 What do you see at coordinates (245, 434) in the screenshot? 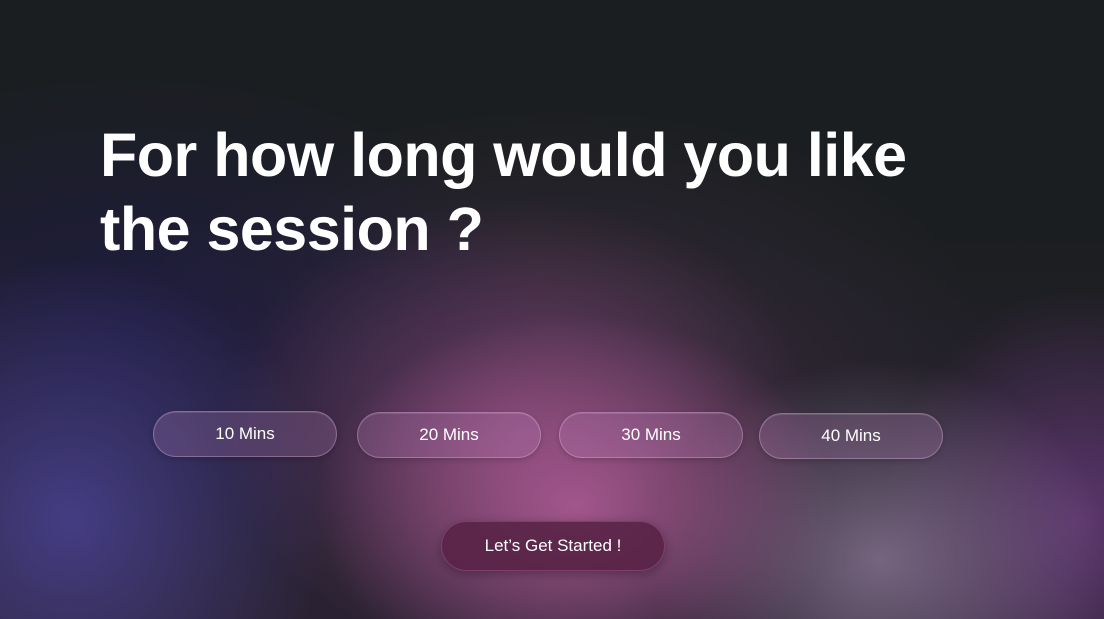
I see `duration-option-10-mins: 10 Mins` at bounding box center [245, 434].